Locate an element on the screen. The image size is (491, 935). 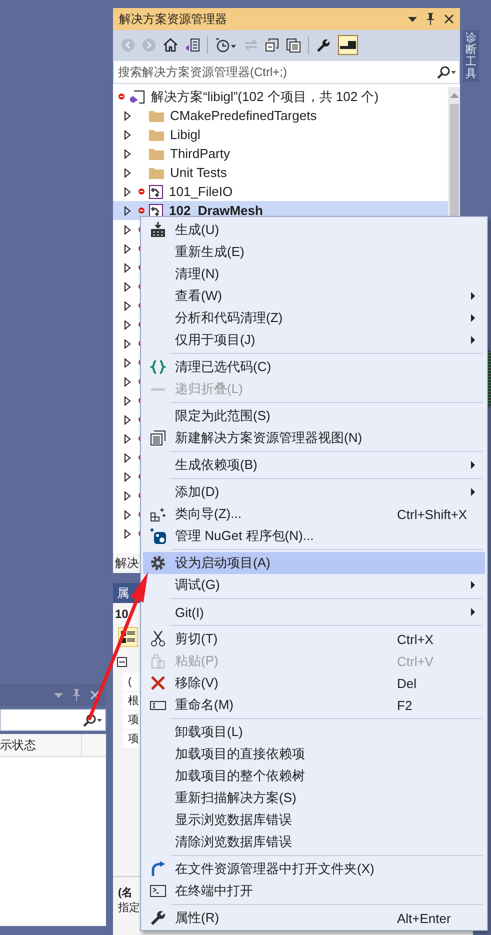
menu-item: 生成依赖项(B) is located at coordinates (314, 465).